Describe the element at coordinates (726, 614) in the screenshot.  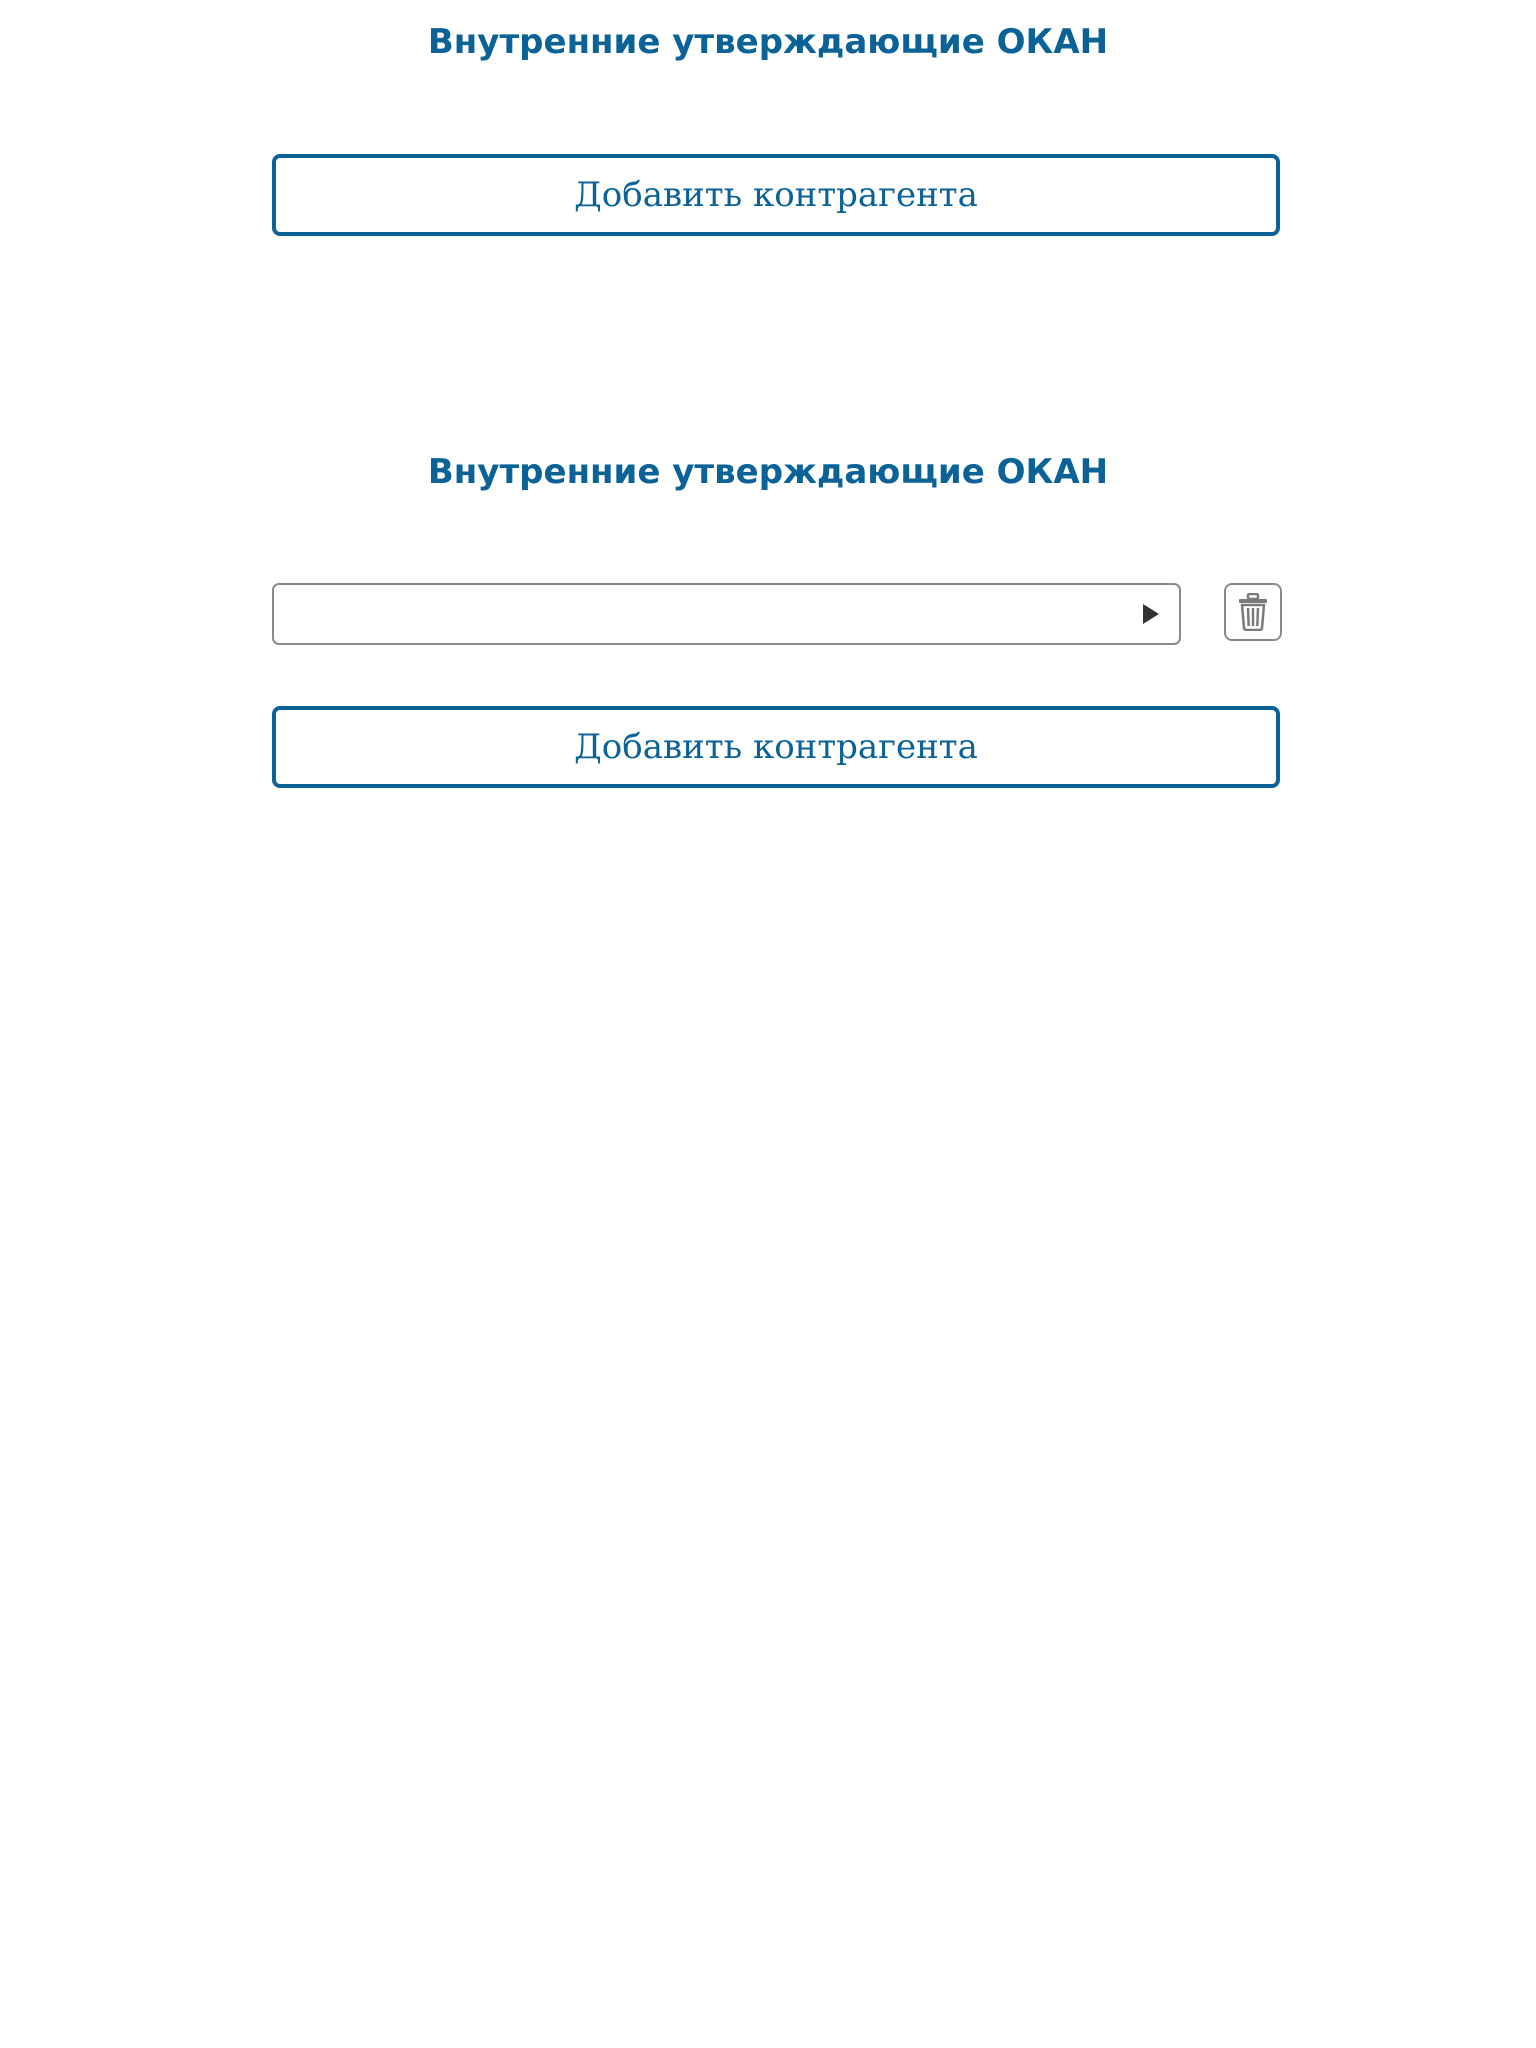
I see `approver-select` at that location.